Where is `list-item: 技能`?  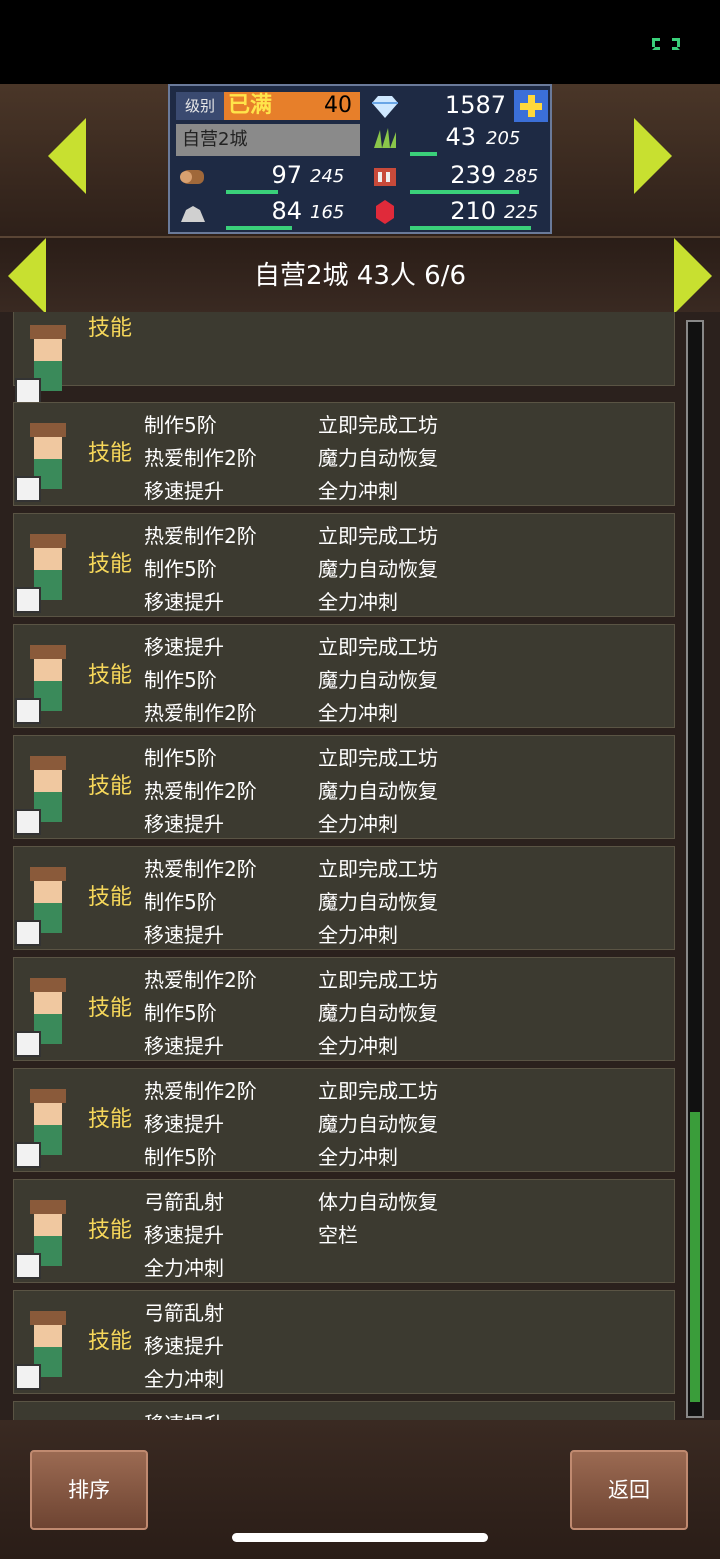
list-item: 技能 is located at coordinates (344, 358).